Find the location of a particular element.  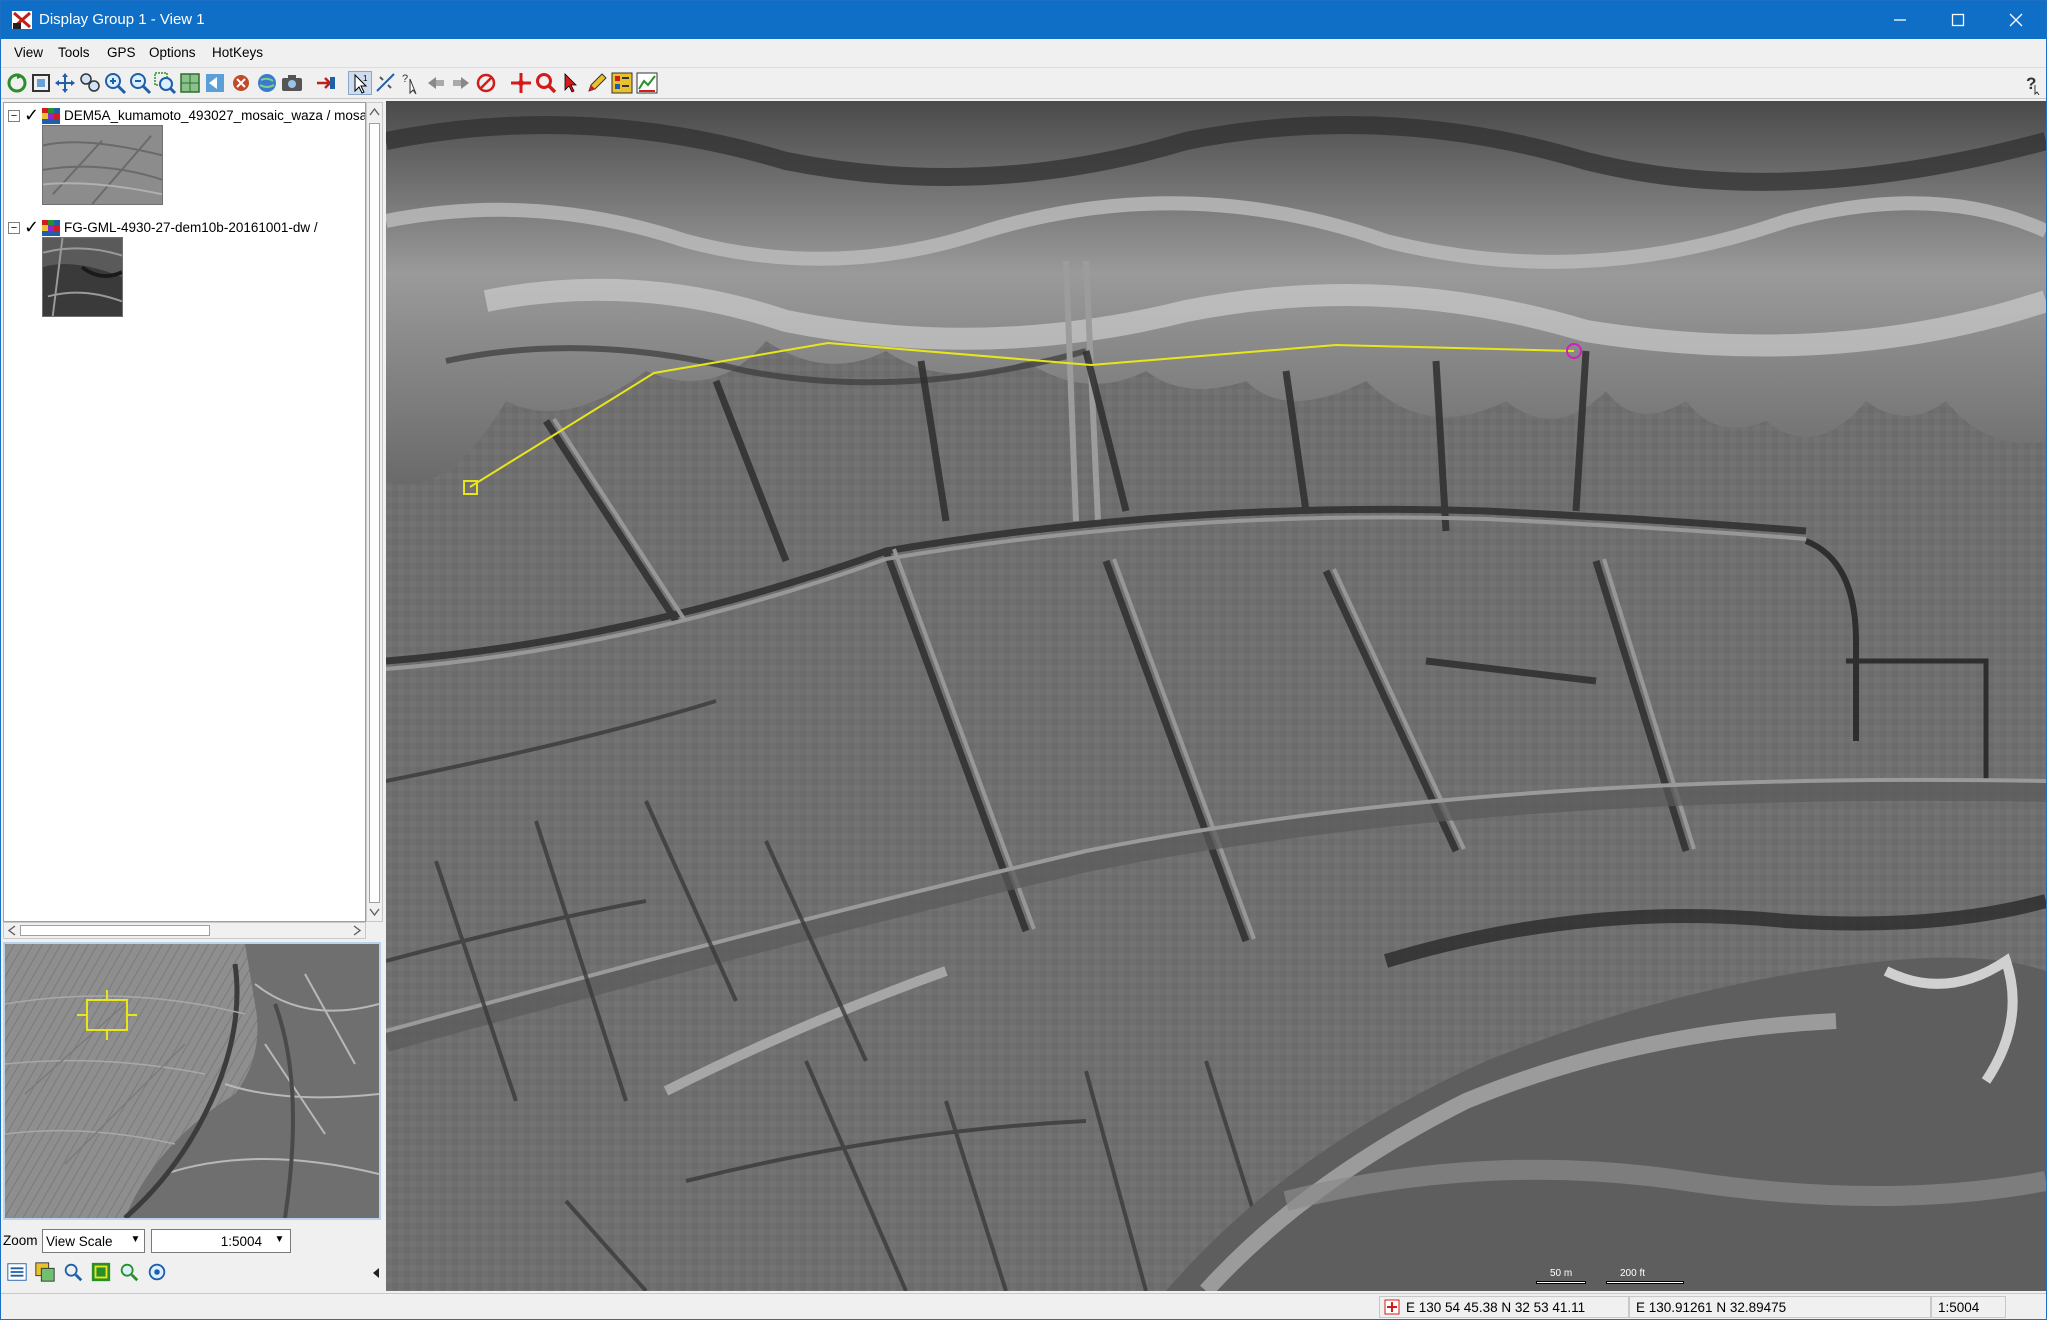

back-button is located at coordinates (436, 83).